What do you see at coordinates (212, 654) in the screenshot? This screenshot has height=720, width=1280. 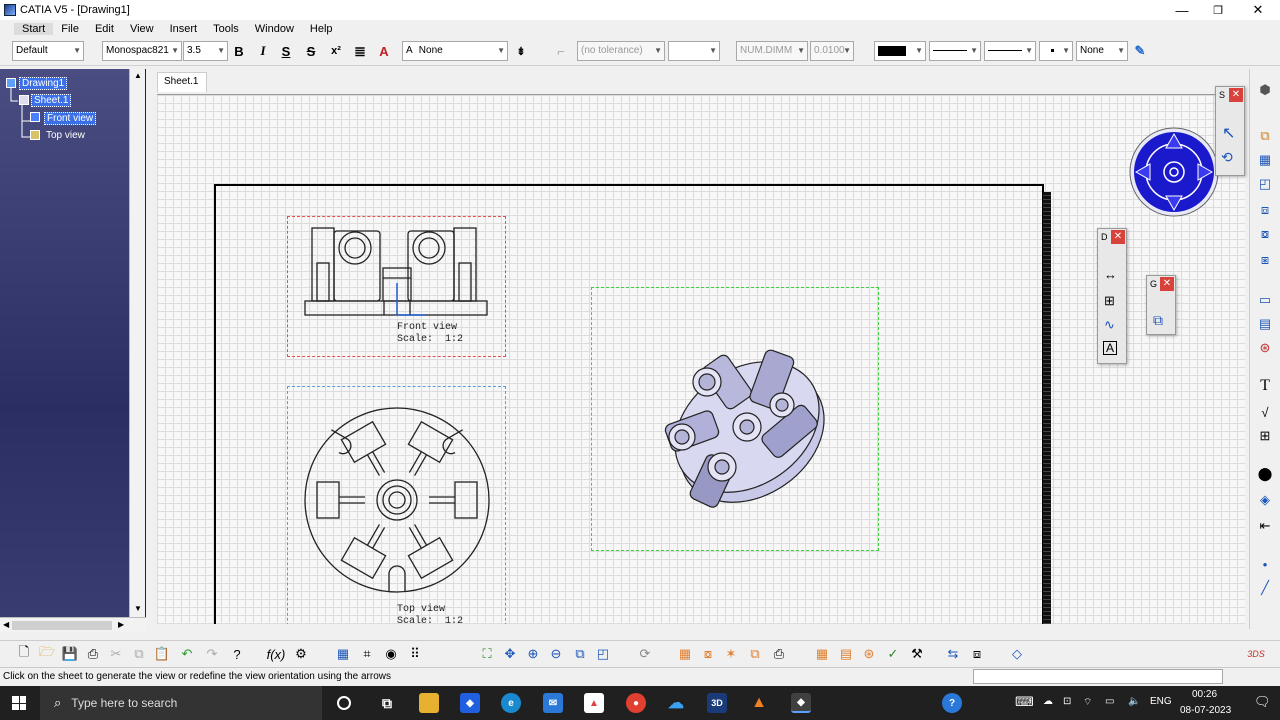 I see `redo-icon: ↷` at bounding box center [212, 654].